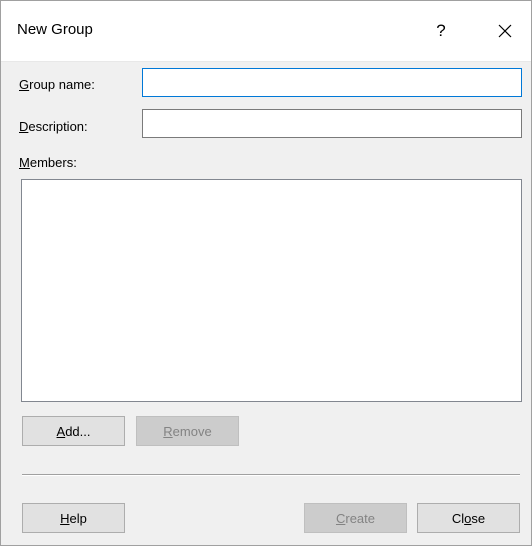 The width and height of the screenshot is (532, 546). I want to click on help-icon: ?, so click(441, 30).